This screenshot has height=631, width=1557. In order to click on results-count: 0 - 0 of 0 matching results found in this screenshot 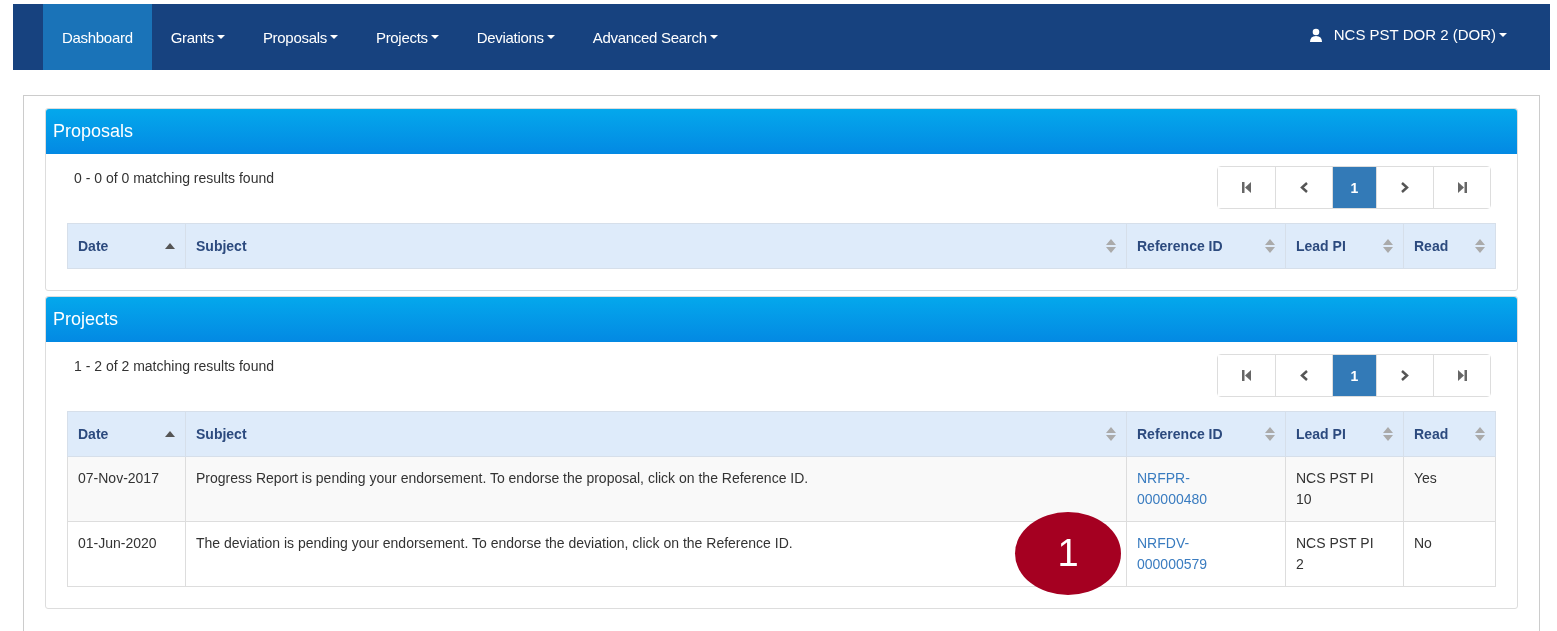, I will do `click(173, 178)`.